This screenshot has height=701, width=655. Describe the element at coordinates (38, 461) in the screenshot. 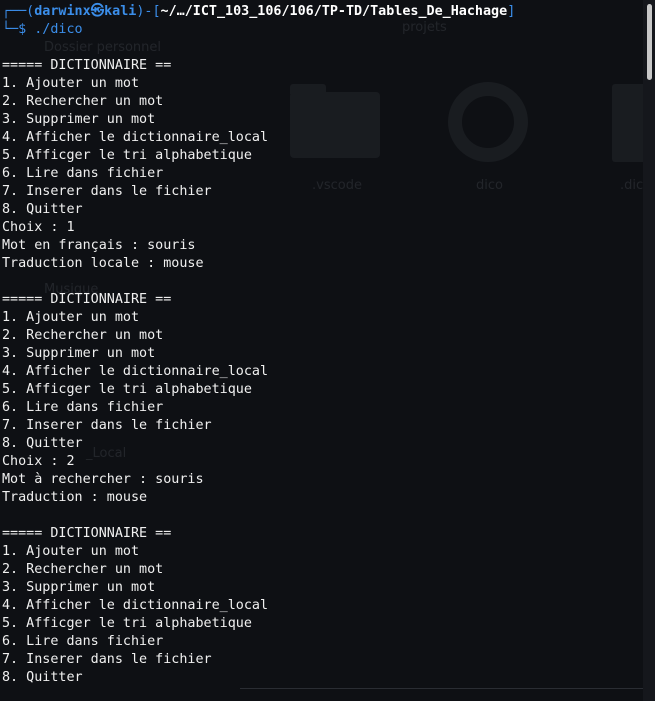

I see `output-line: Choix : 2` at that location.